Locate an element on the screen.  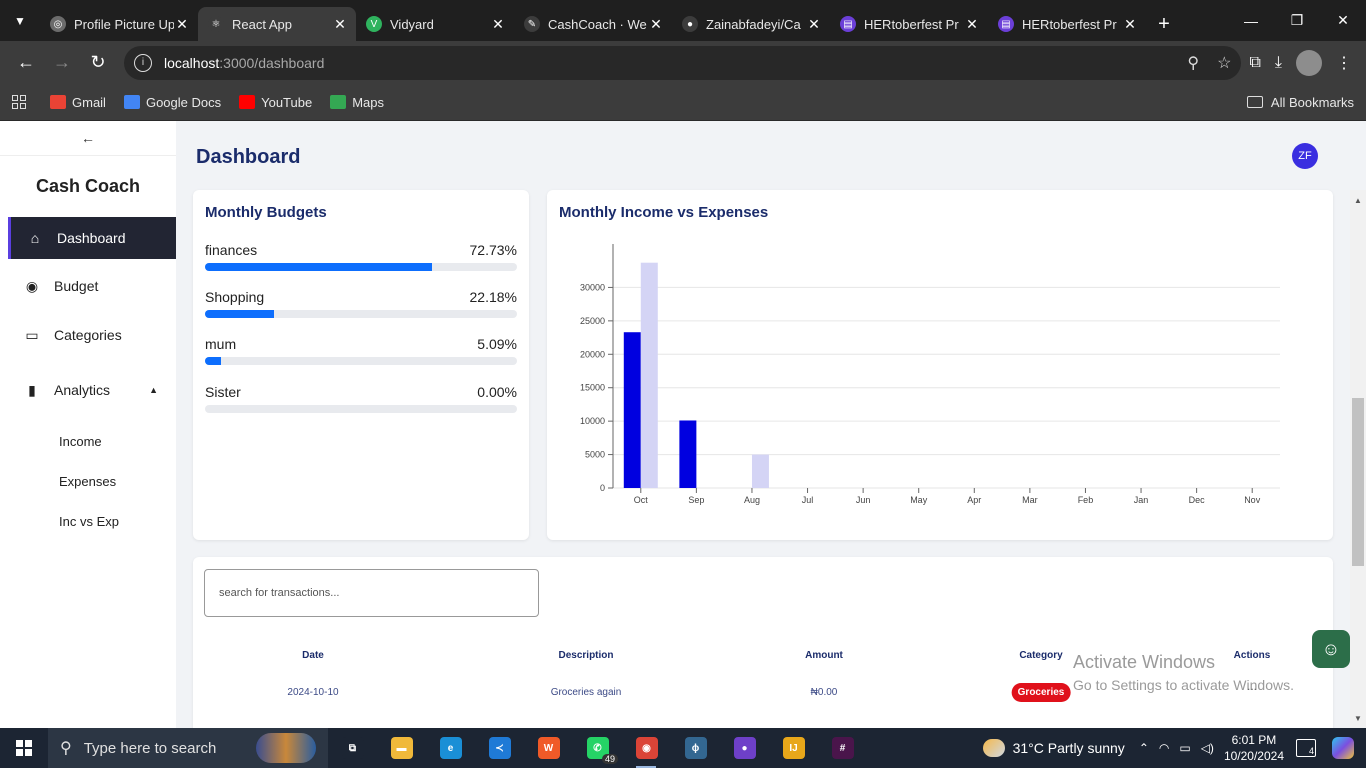
back-icon: ← is located at coordinates (26, 63).